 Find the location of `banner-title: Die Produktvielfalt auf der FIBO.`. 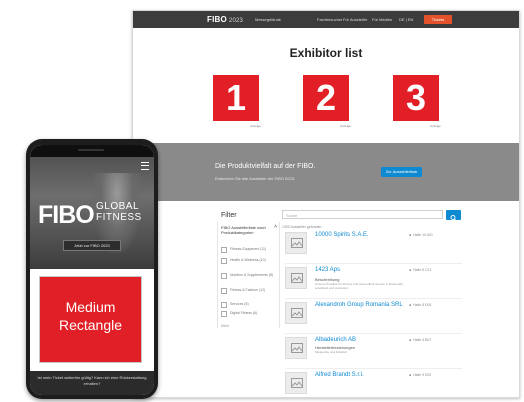

banner-title: Die Produktvielfalt auf der FIBO. is located at coordinates (265, 166).